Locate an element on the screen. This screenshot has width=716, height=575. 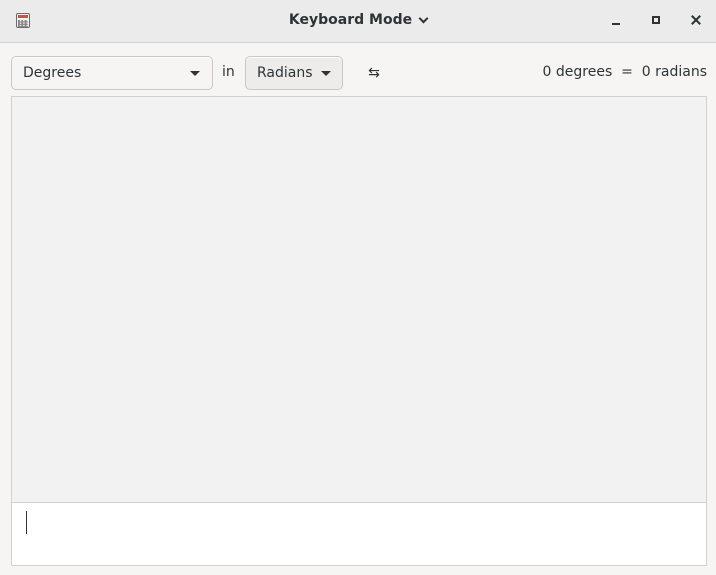
mode-menu-button: Keyboard Mode is located at coordinates (358, 20).